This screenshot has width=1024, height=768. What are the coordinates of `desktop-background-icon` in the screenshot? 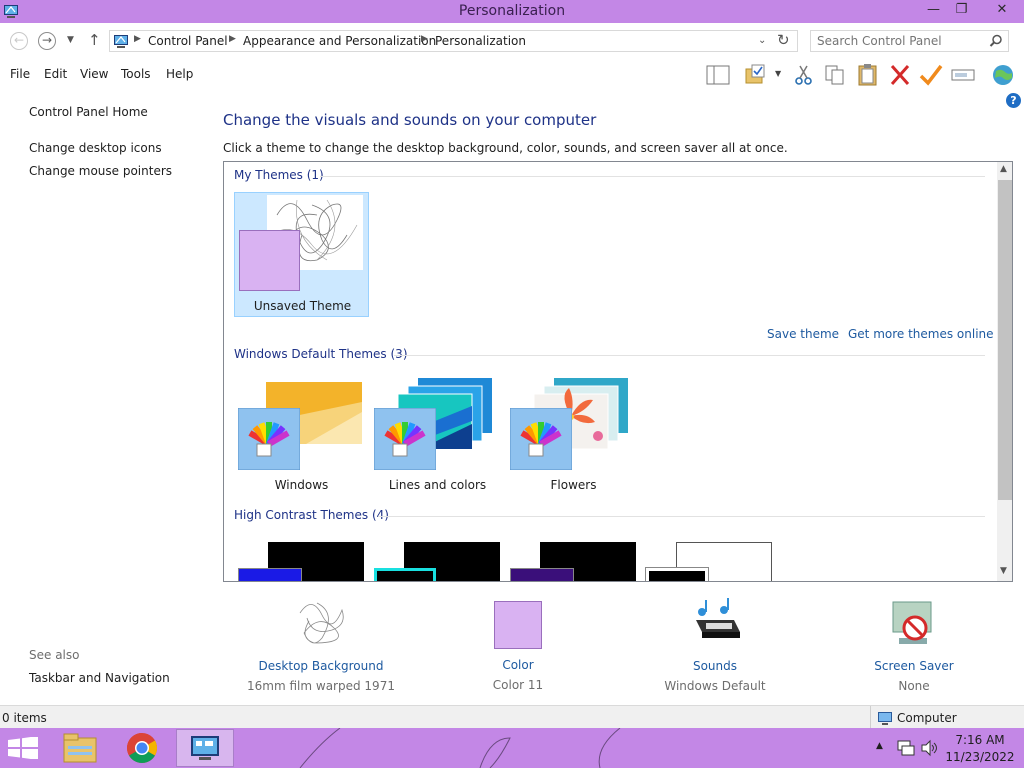 It's located at (321, 623).